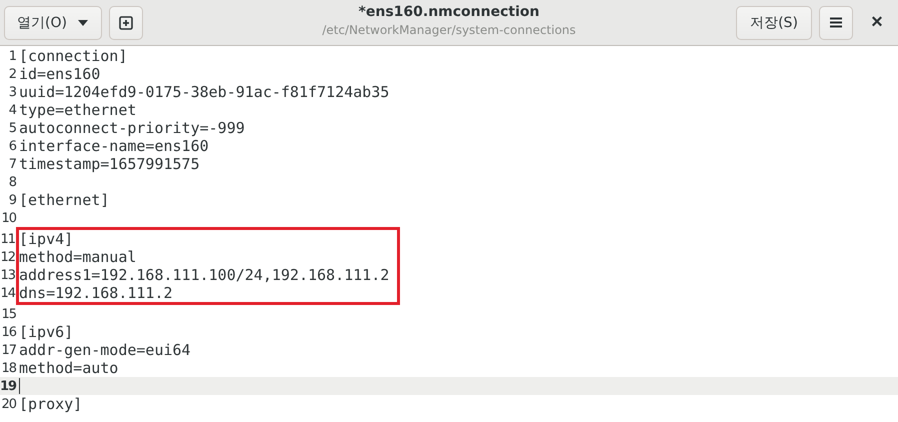  I want to click on line-number: 15, so click(8, 314).